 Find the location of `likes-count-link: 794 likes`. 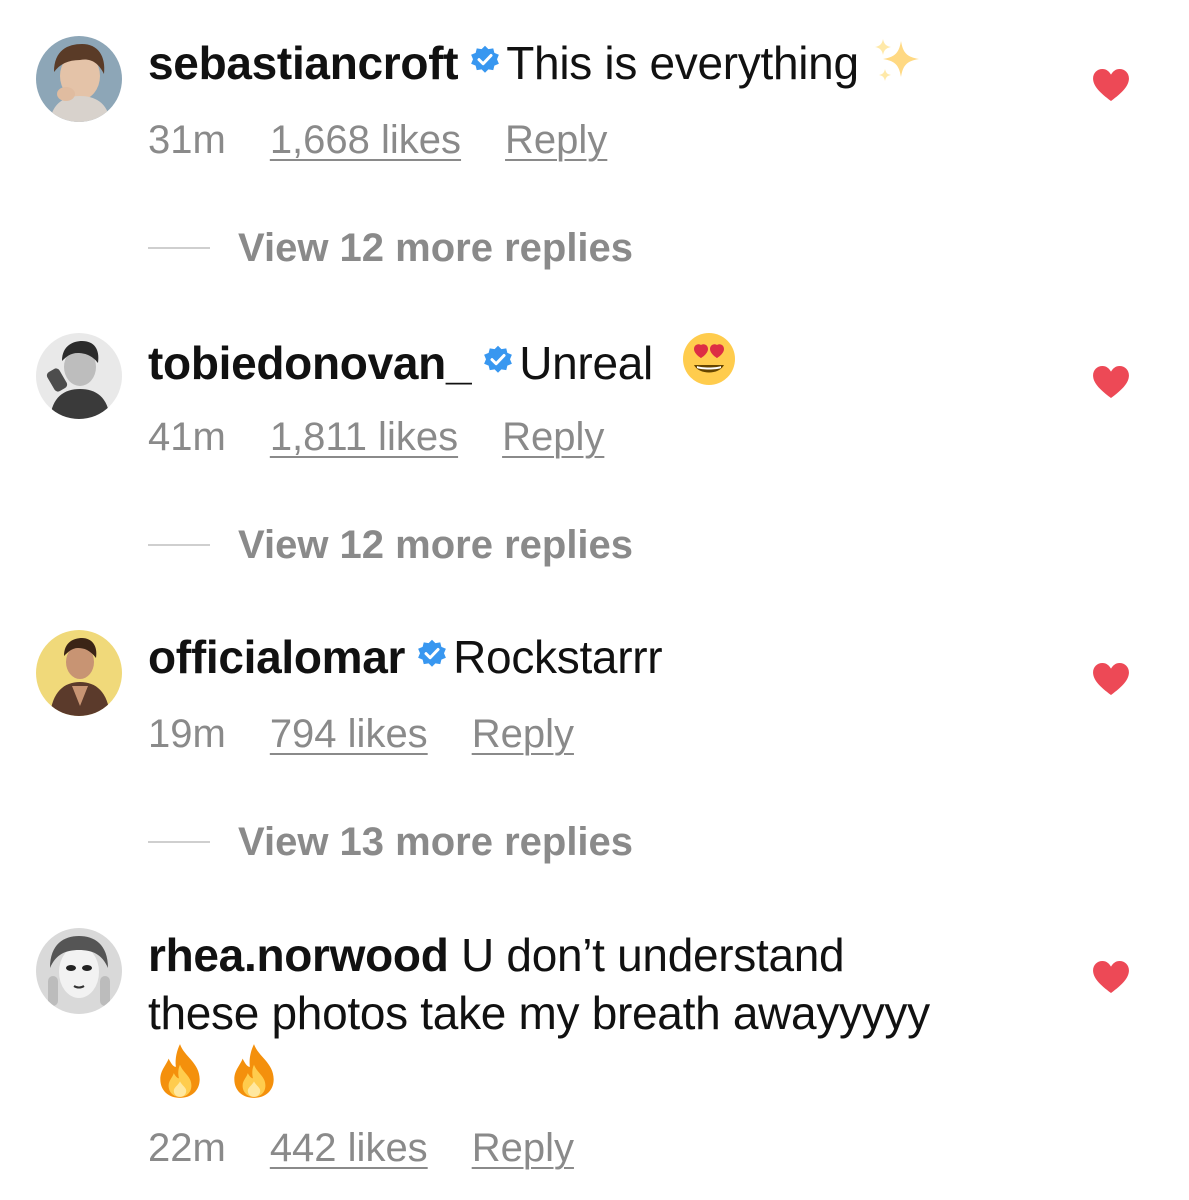

likes-count-link: 794 likes is located at coordinates (349, 734).